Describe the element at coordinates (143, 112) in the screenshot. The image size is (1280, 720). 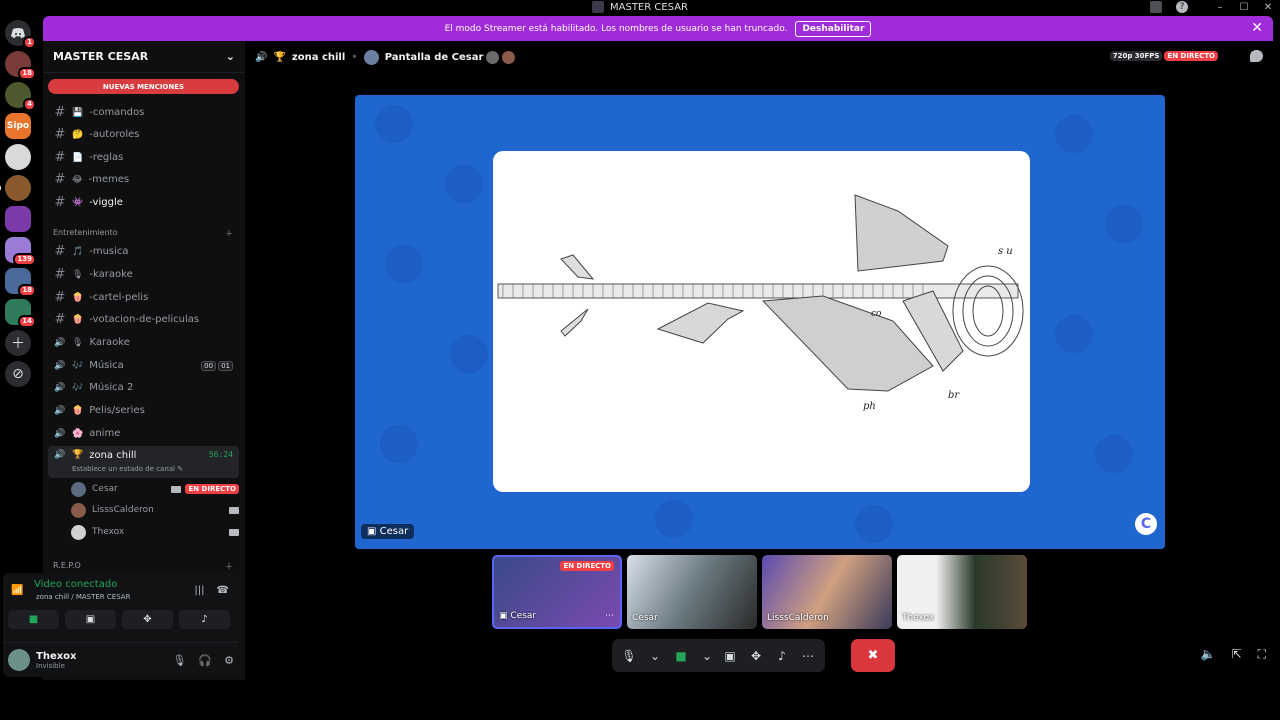
I see `channel-item: # 💾 -comandos` at that location.